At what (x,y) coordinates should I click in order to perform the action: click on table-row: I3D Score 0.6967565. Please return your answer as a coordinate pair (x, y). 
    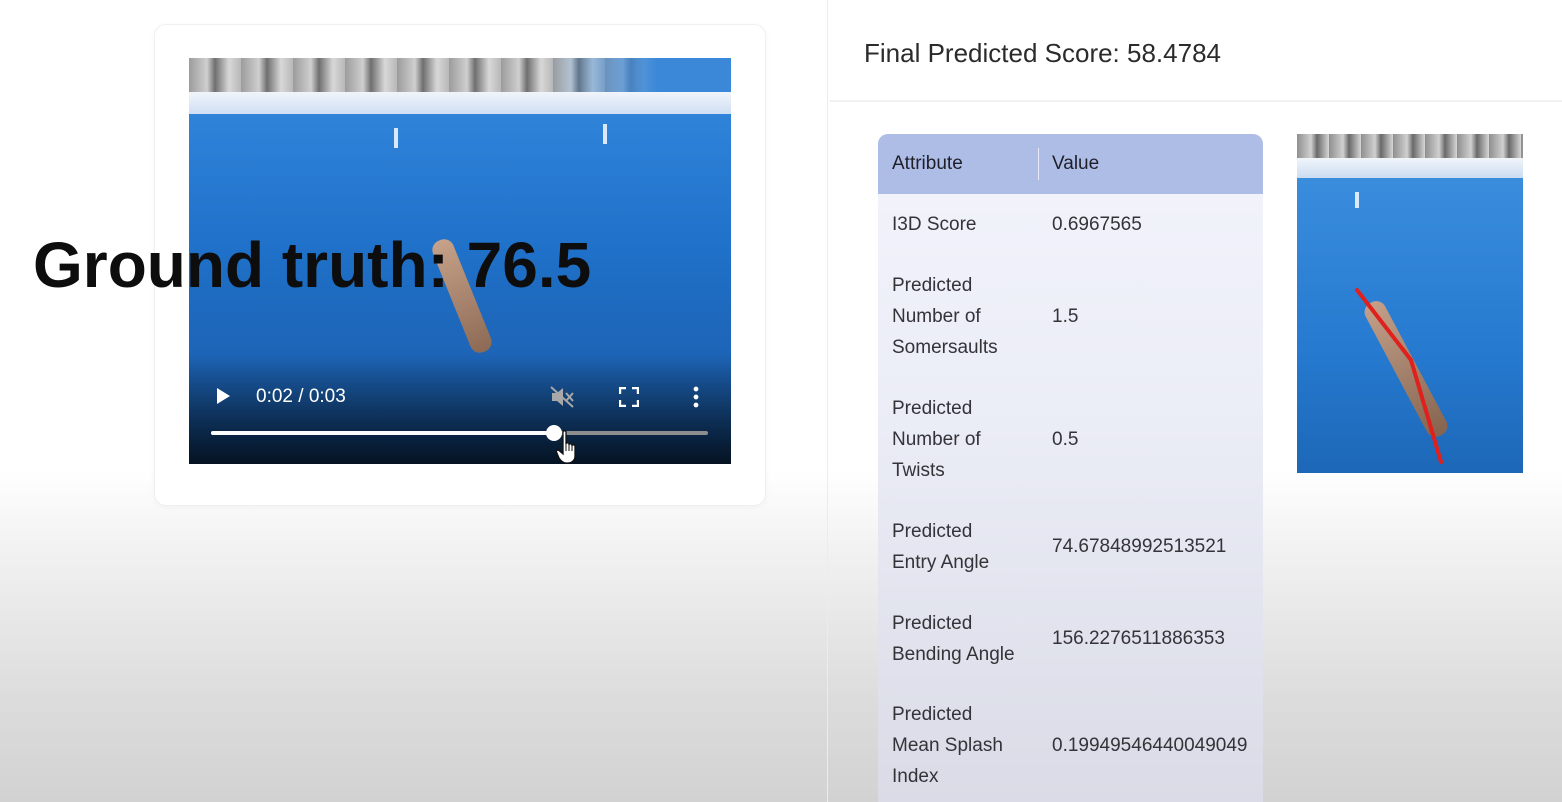
    Looking at the image, I should click on (1070, 224).